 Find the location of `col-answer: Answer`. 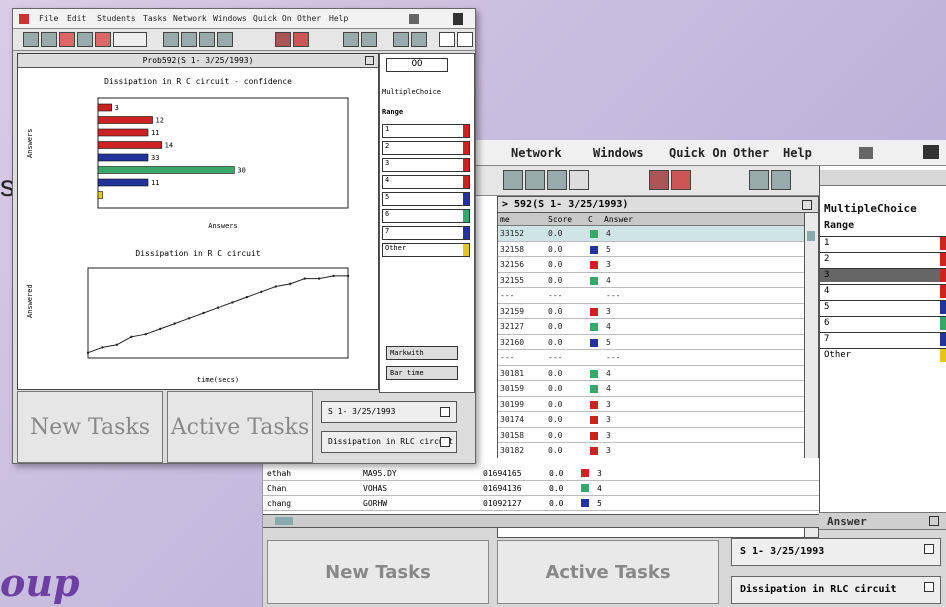

col-answer: Answer is located at coordinates (618, 219).